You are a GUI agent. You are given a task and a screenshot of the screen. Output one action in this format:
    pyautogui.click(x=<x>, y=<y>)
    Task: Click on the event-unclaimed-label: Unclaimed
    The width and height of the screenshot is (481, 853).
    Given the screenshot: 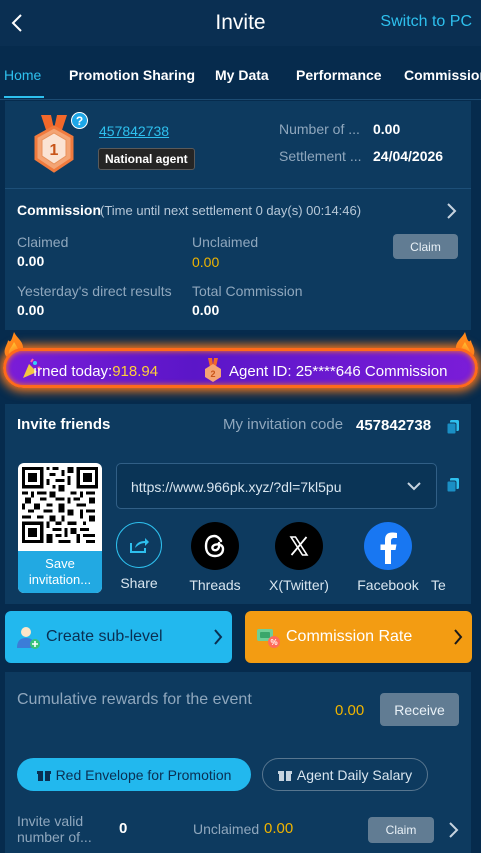 What is the action you would take?
    pyautogui.click(x=226, y=829)
    